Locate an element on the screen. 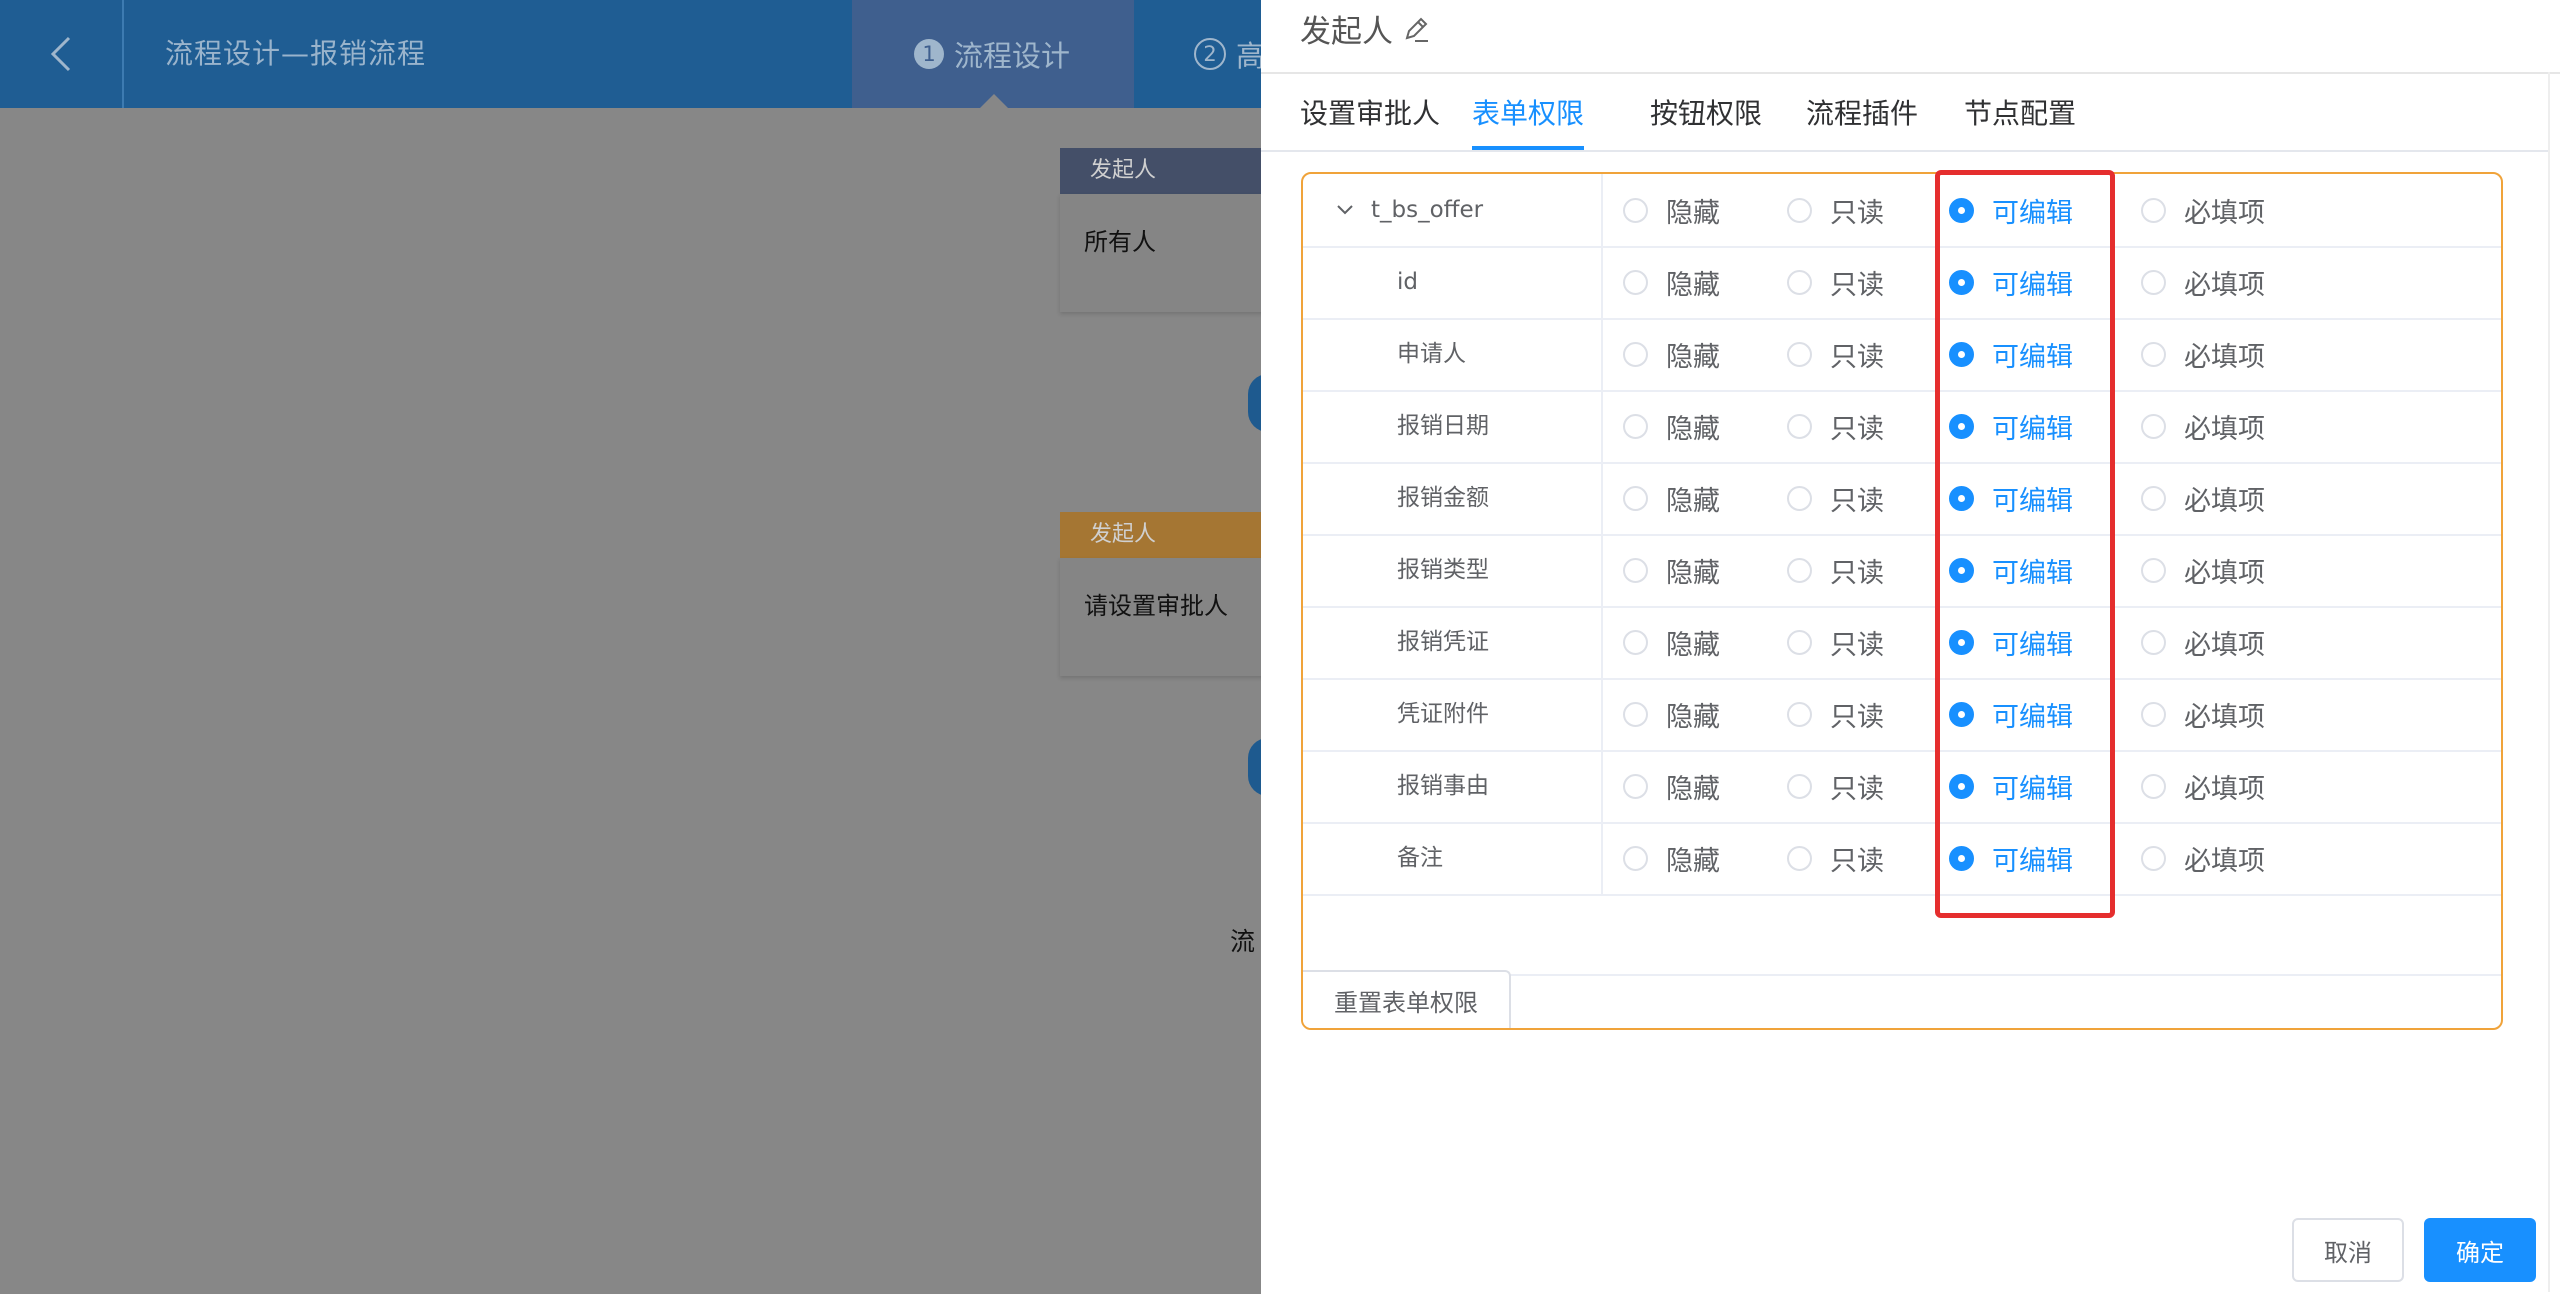  reset-permission-button: 重置表单权限 is located at coordinates (1407, 999).